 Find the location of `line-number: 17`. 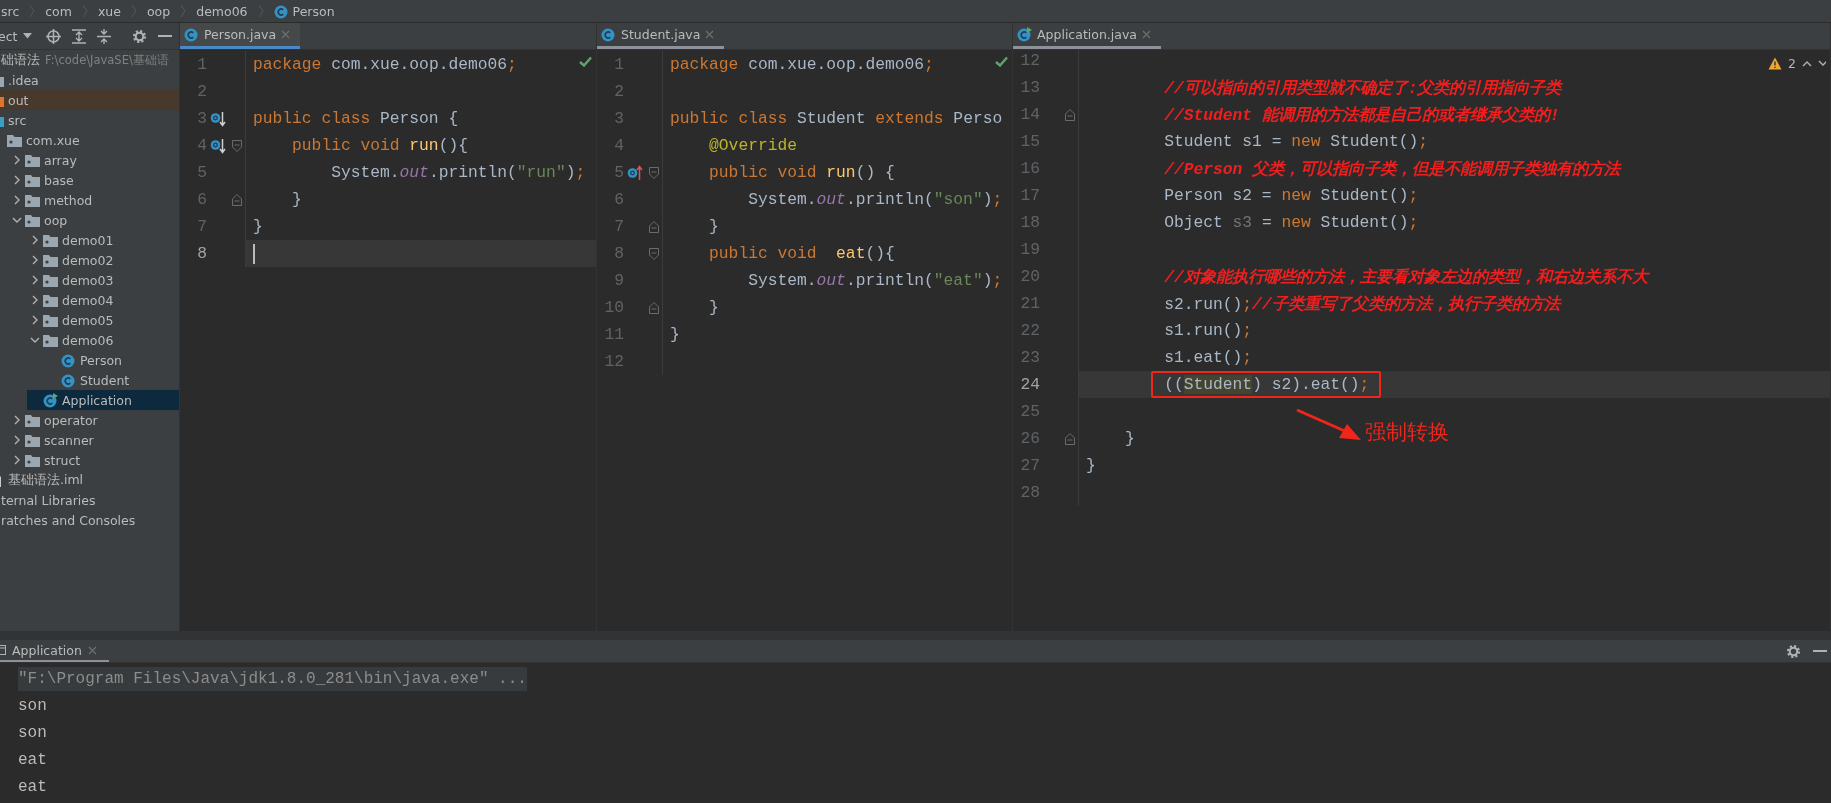

line-number: 17 is located at coordinates (1030, 195).